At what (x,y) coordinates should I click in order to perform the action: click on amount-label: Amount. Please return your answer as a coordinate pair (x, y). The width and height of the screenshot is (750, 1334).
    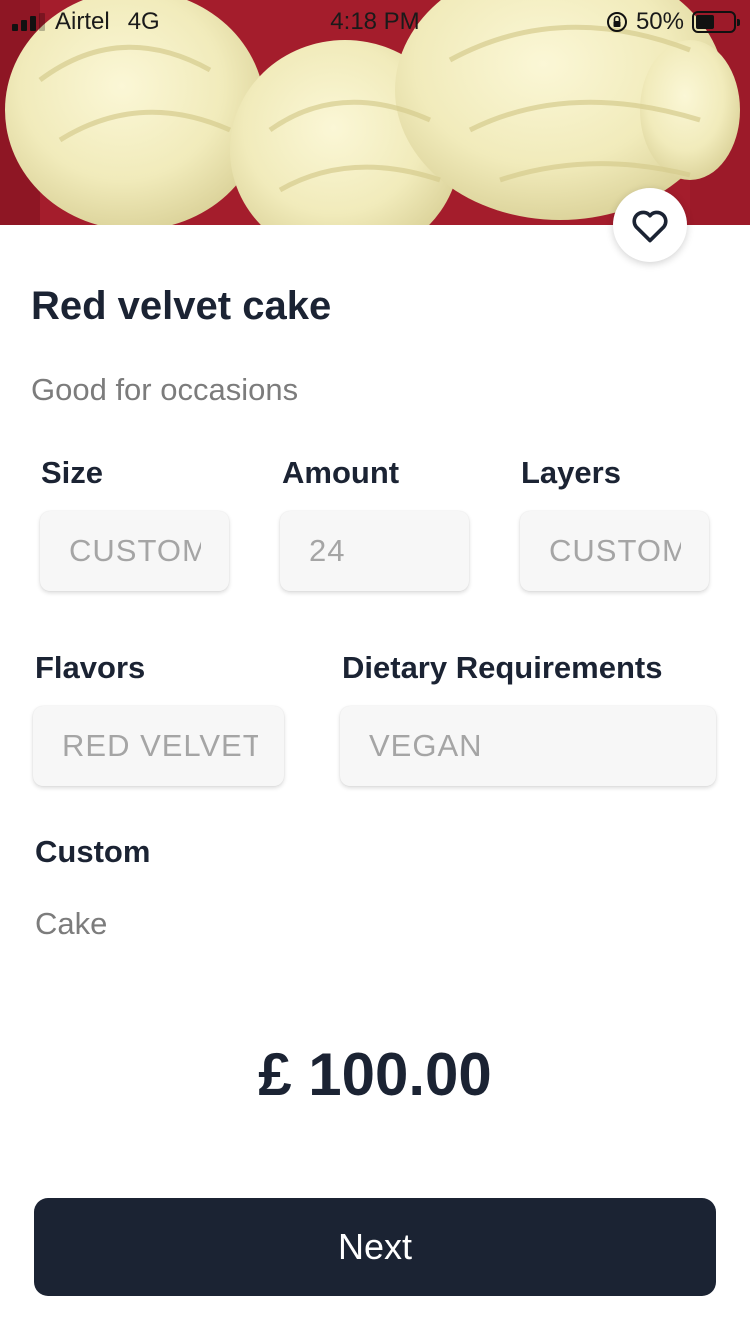
    Looking at the image, I should click on (341, 472).